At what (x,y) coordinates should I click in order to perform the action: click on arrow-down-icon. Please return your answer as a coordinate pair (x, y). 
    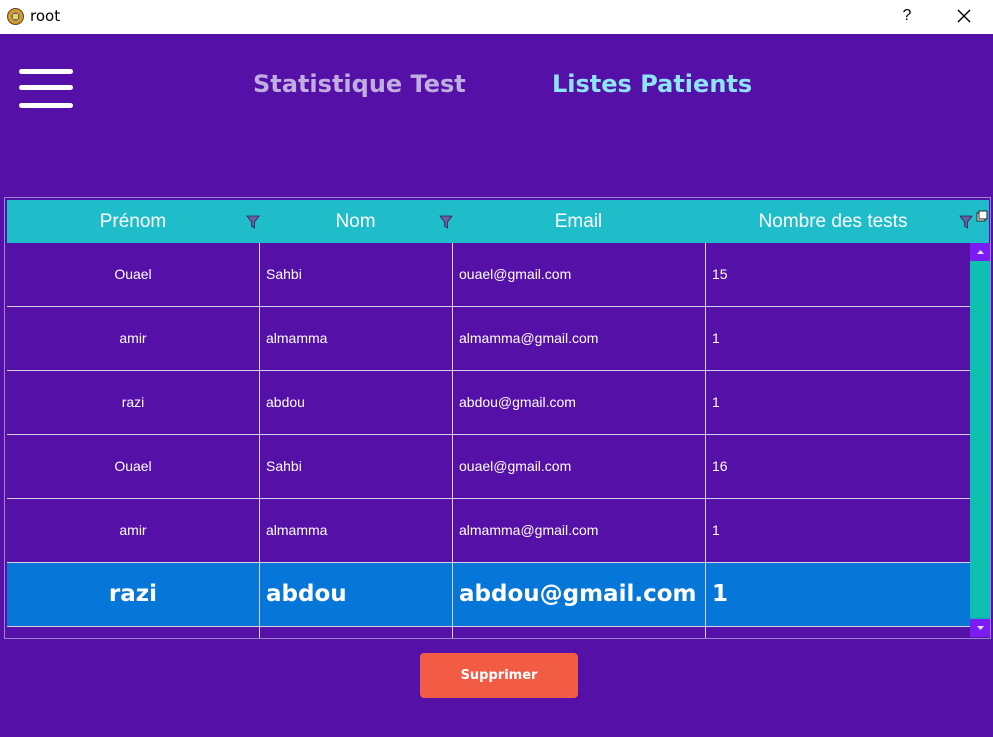
    Looking at the image, I should click on (980, 628).